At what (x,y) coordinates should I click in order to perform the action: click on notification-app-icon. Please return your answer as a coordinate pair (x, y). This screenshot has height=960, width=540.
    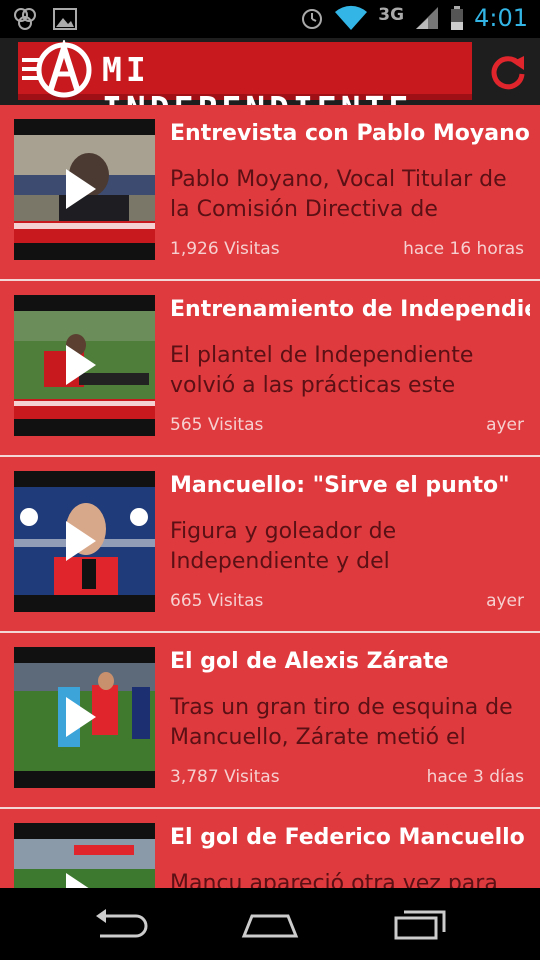
    Looking at the image, I should click on (25, 19).